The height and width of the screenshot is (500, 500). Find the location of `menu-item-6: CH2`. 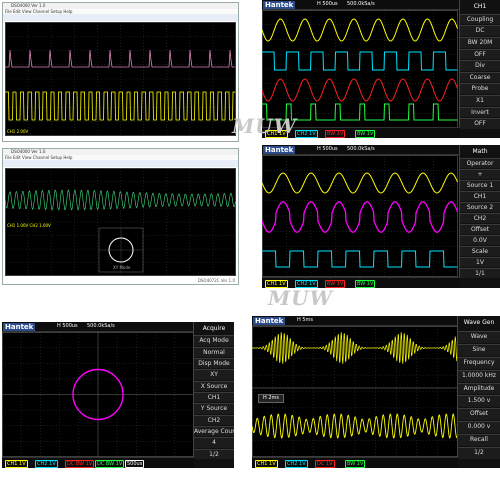

menu-item-6: CH2 is located at coordinates (480, 218).